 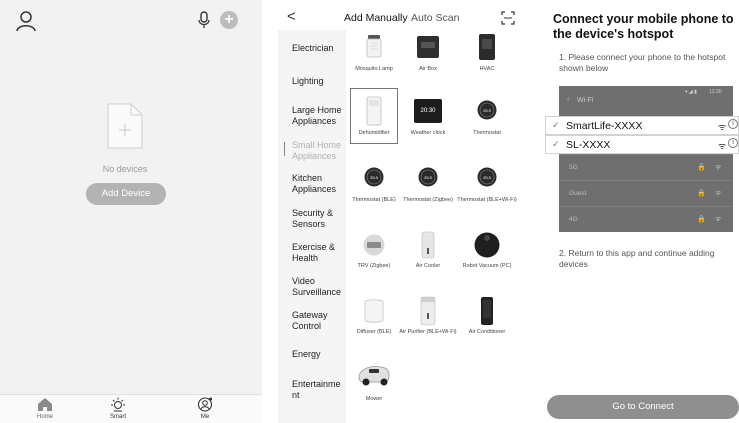 What do you see at coordinates (320, 321) in the screenshot?
I see `category-gateway-control: Gateway Control` at bounding box center [320, 321].